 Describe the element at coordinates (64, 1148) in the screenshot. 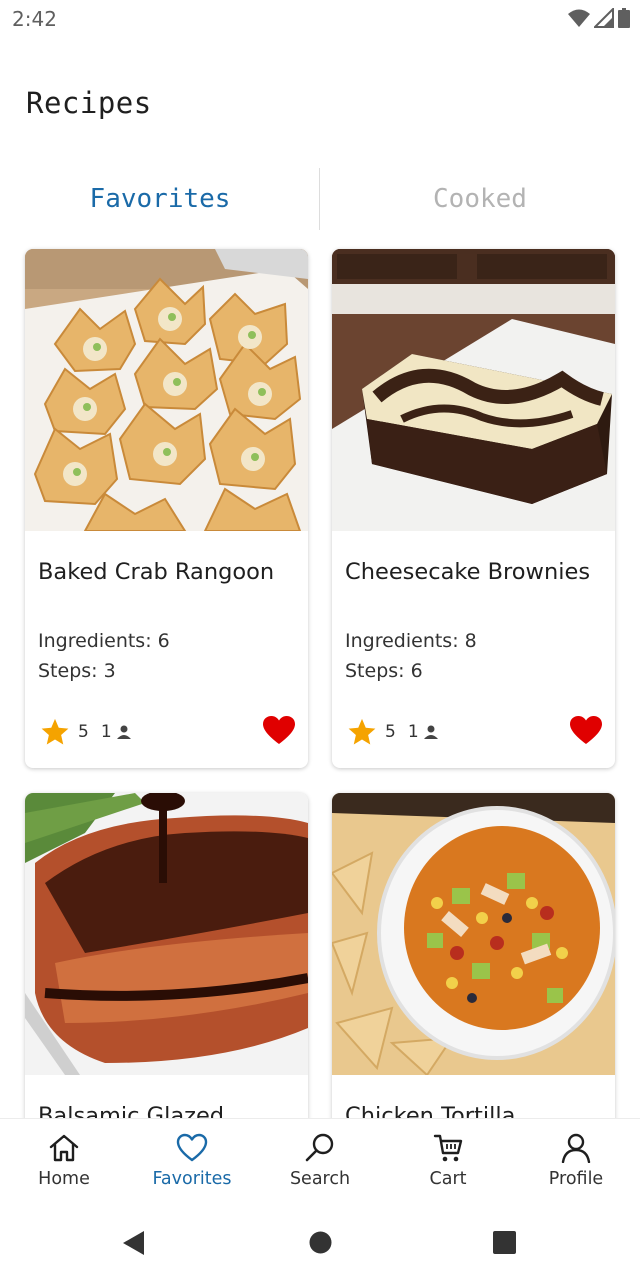

I see `home-icon` at that location.